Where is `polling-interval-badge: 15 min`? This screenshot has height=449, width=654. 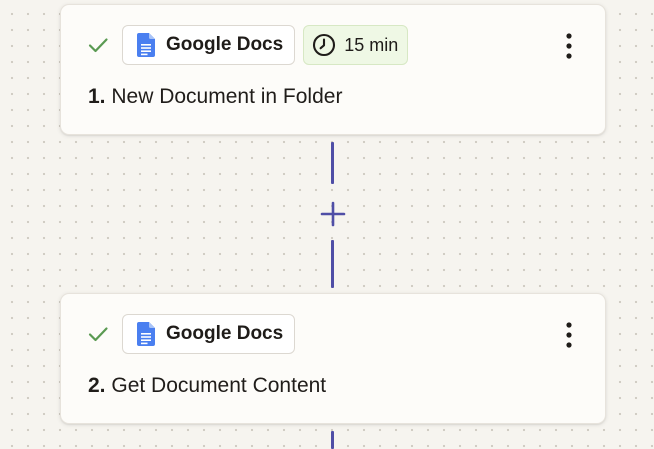 polling-interval-badge: 15 min is located at coordinates (356, 45).